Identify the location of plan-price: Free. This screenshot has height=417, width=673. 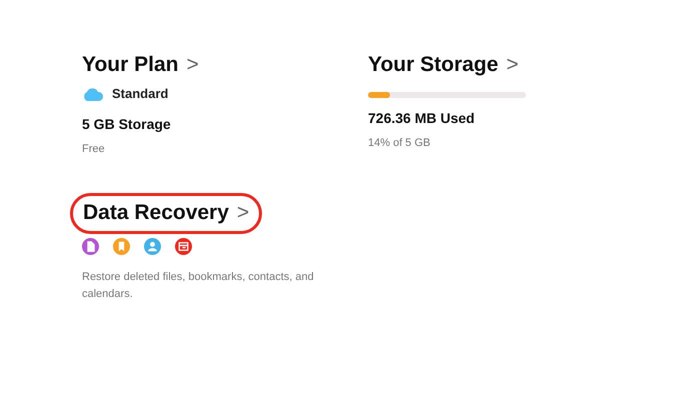
(94, 149).